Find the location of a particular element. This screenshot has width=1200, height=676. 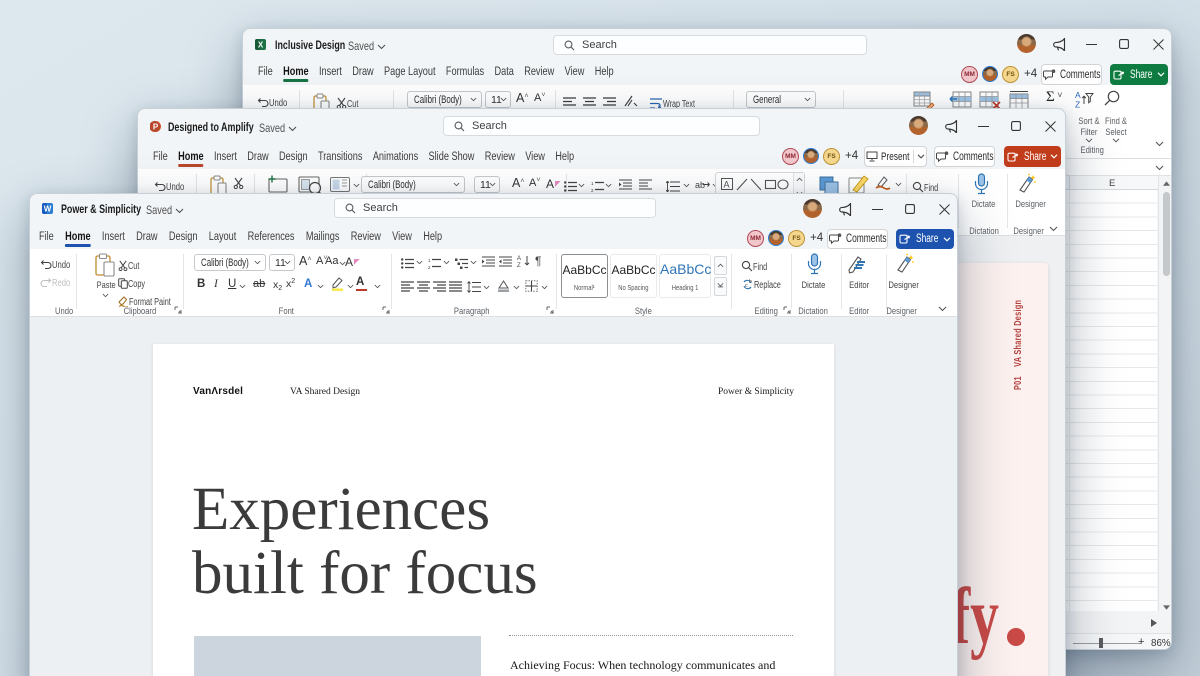

svg-text: W is located at coordinates (48, 209).